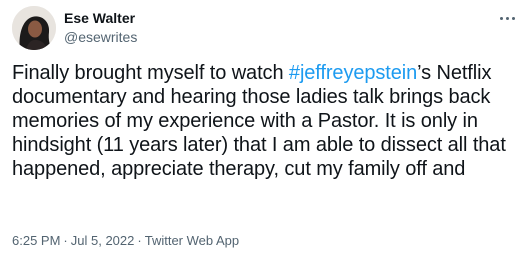 The width and height of the screenshot is (532, 257). I want to click on avatar, so click(34, 28).